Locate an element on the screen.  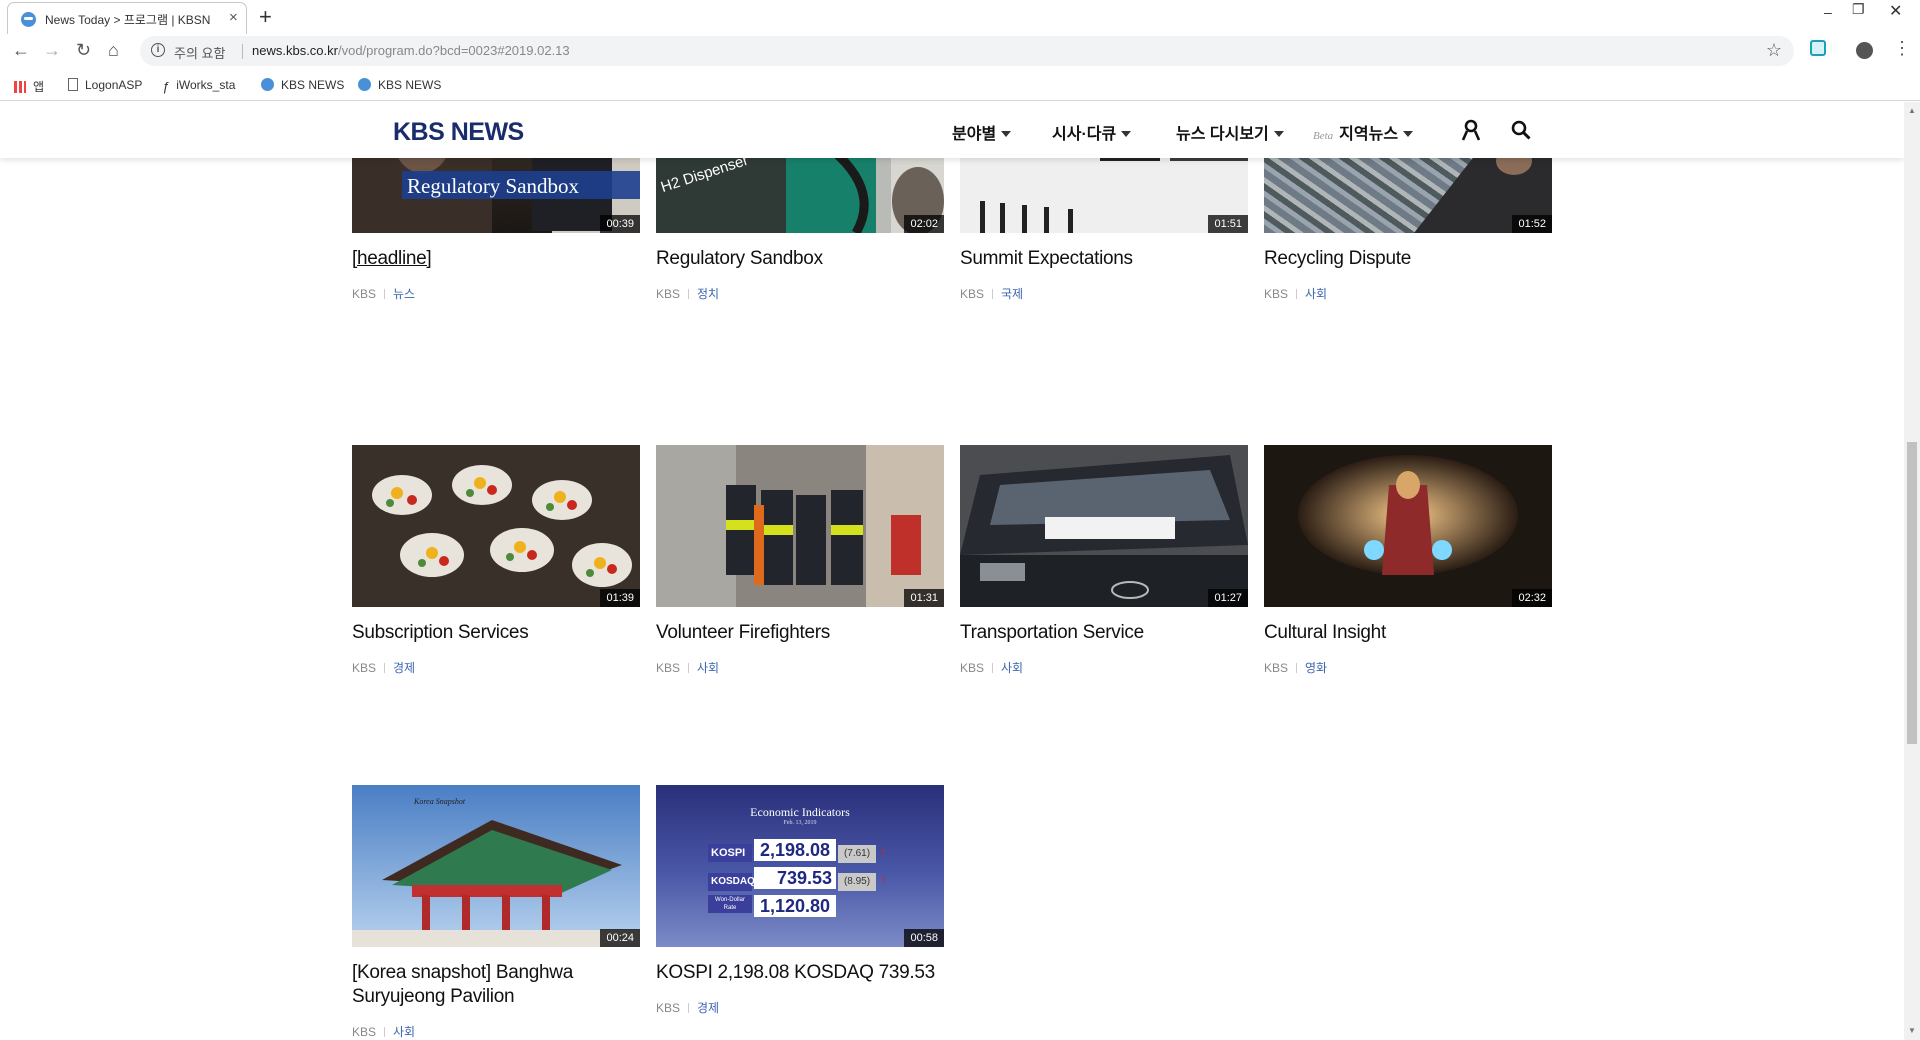
close-window-icon: ✕ is located at coordinates (1895, 11).